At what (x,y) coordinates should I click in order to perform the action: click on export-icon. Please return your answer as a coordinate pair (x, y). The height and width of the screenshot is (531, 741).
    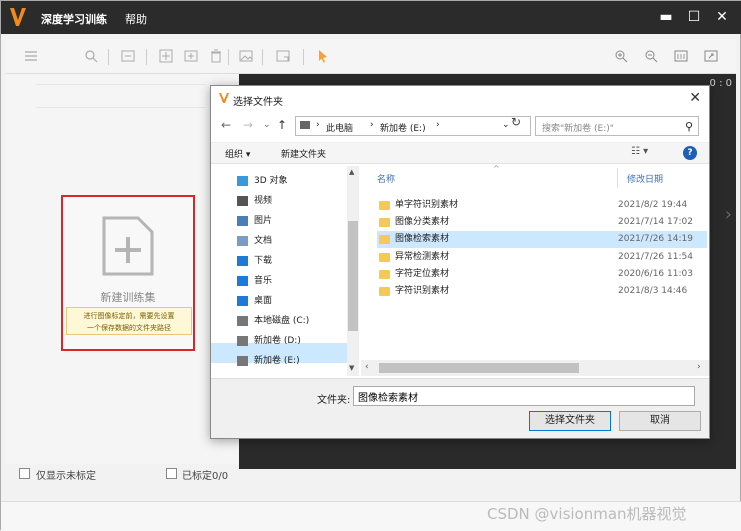
    Looking at the image, I should click on (283, 56).